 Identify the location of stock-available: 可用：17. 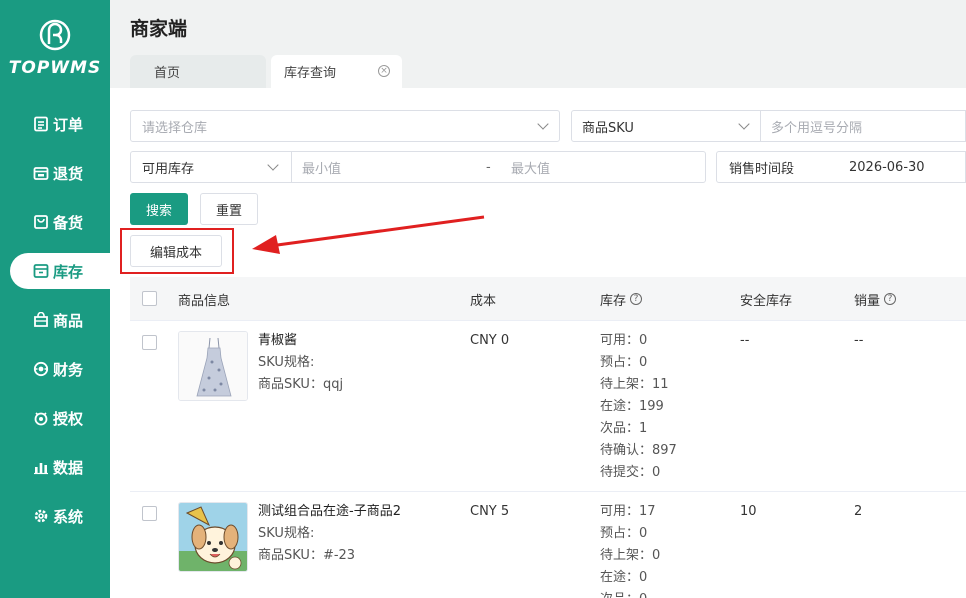
(628, 511).